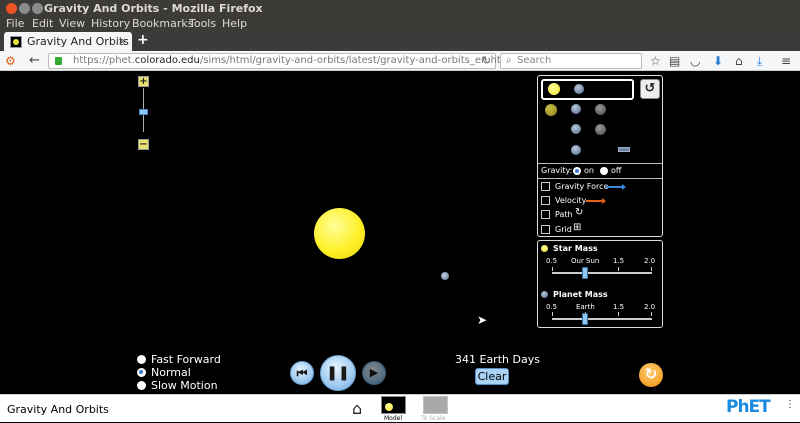 This screenshot has height=423, width=800. What do you see at coordinates (141, 359) in the screenshot?
I see `fast-forward-radio` at bounding box center [141, 359].